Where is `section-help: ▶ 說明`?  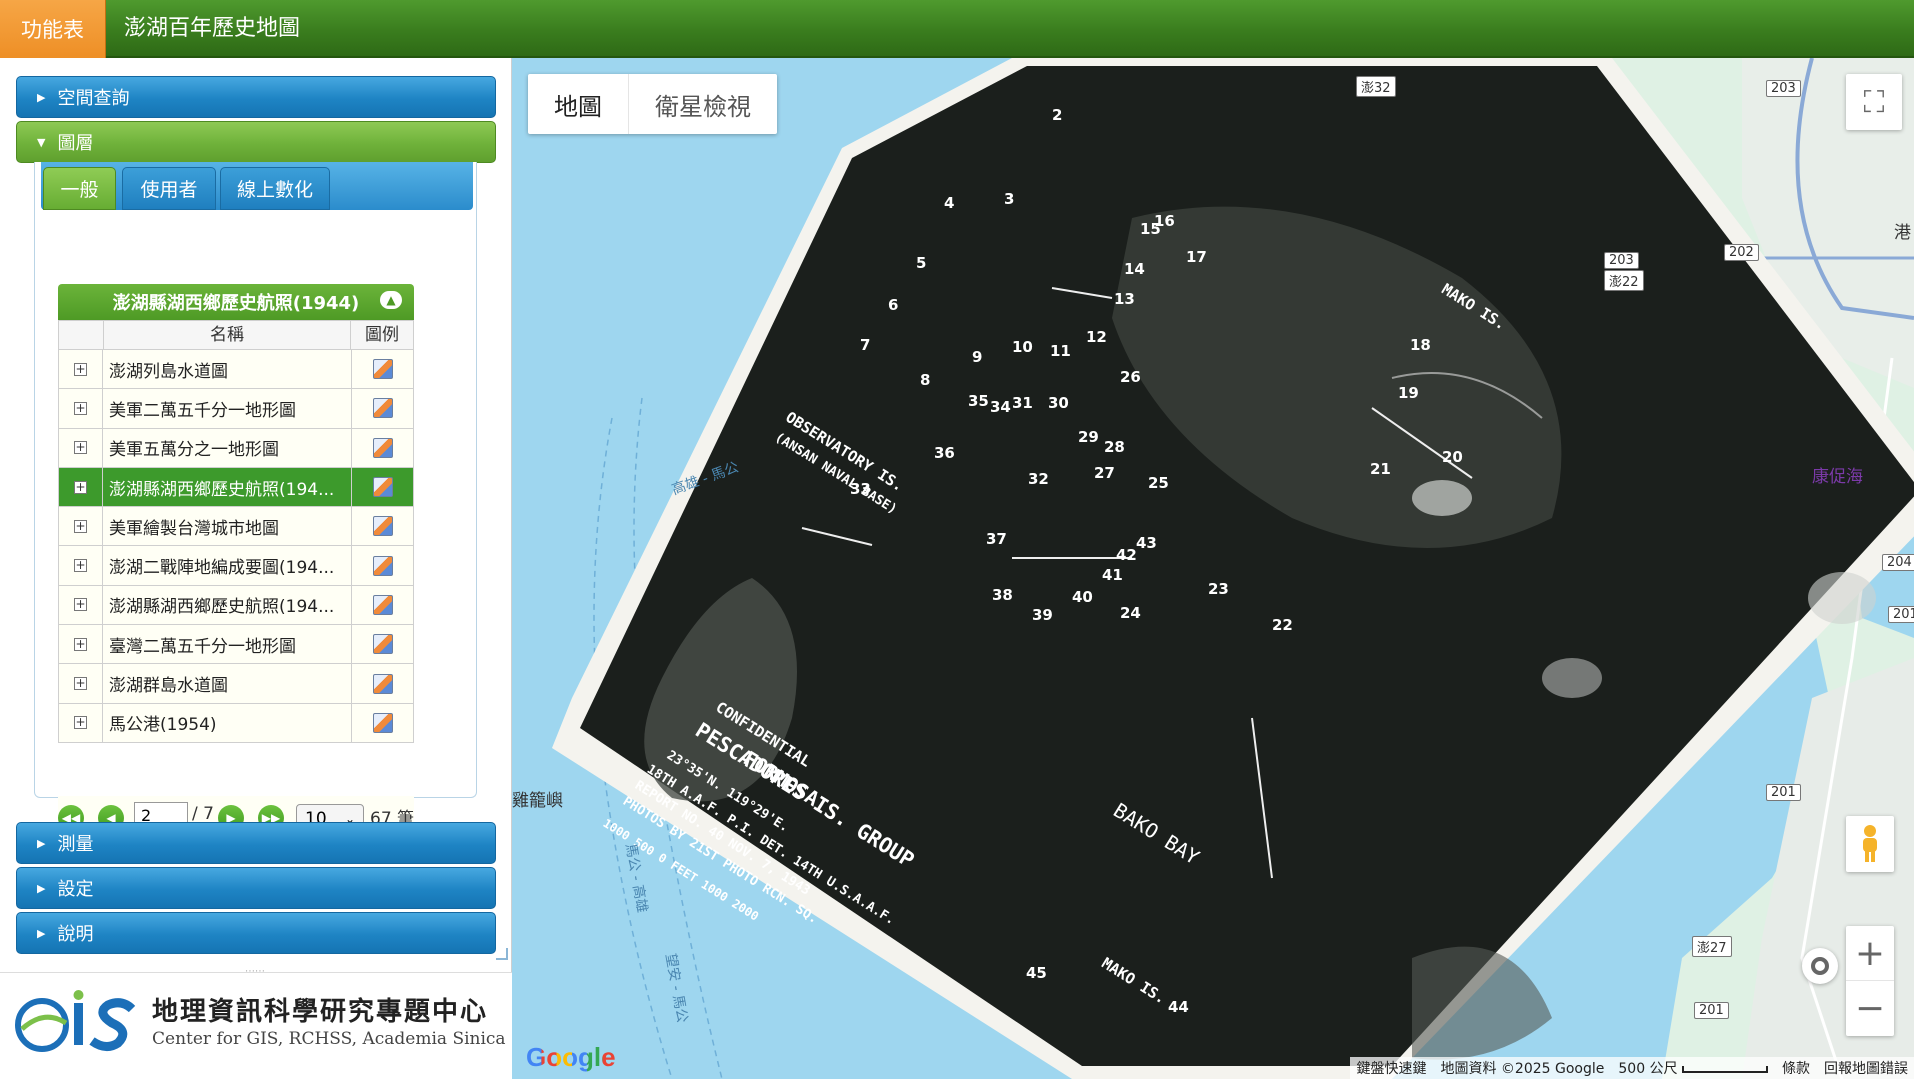
section-help: ▶ 說明 is located at coordinates (256, 933).